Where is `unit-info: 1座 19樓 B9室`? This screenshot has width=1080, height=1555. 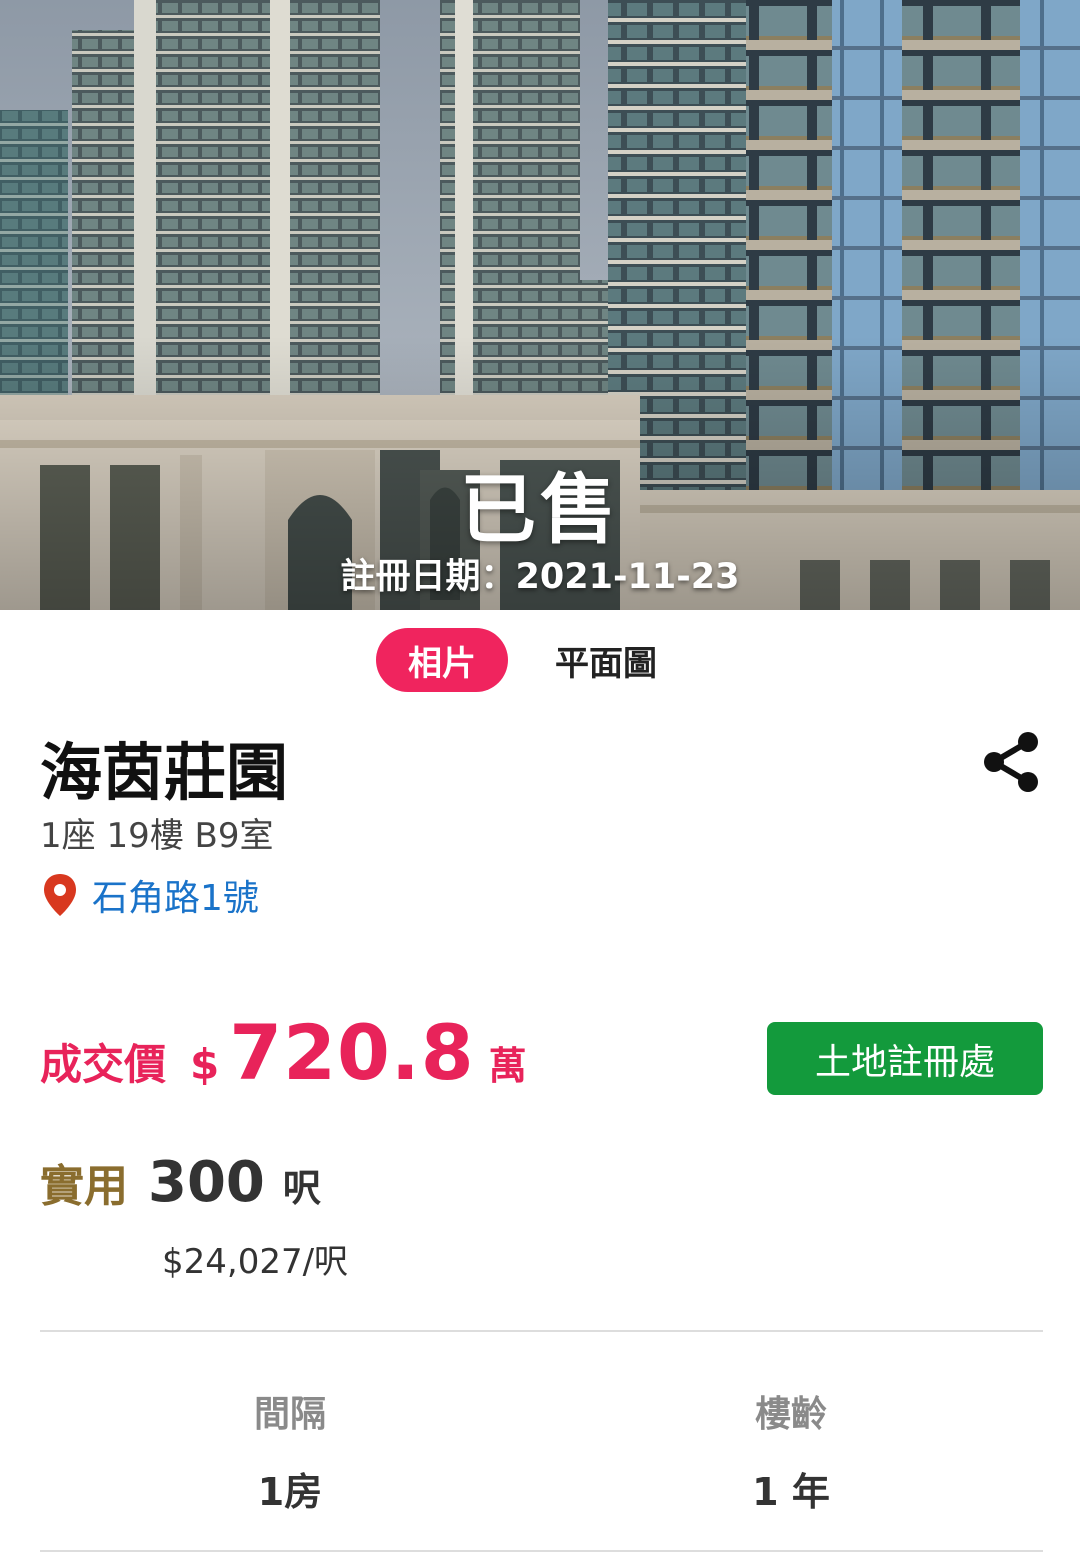 unit-info: 1座 19樓 B9室 is located at coordinates (157, 836).